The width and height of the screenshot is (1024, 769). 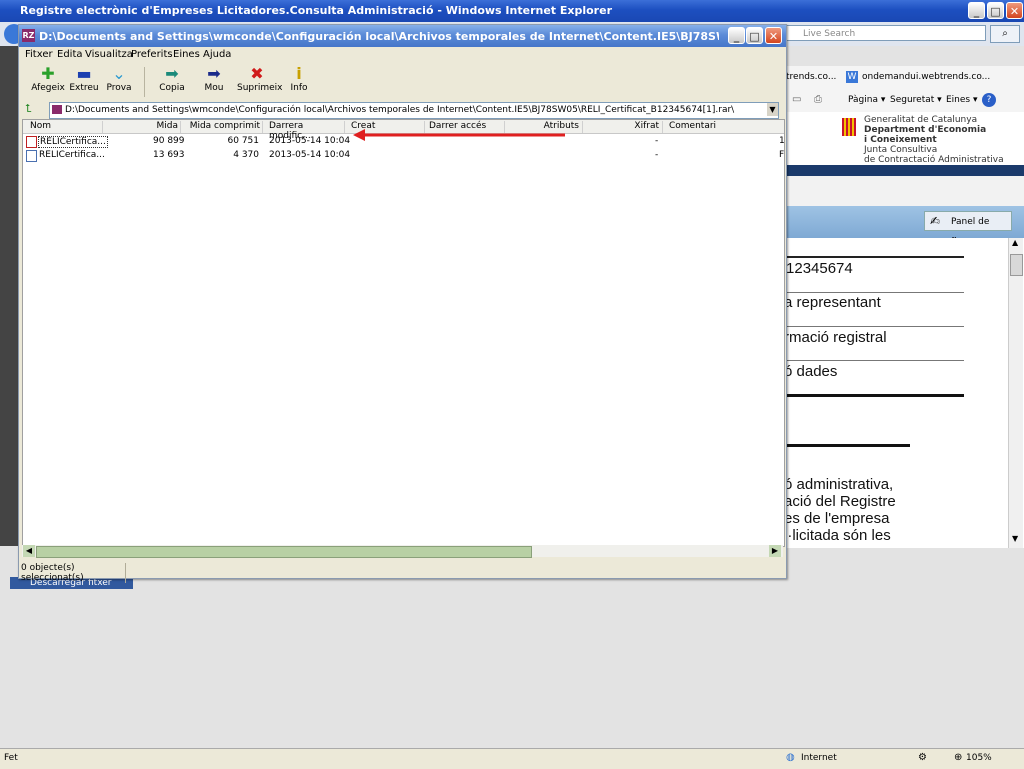 What do you see at coordinates (796, 99) in the screenshot?
I see `feeds-icon: ▭` at bounding box center [796, 99].